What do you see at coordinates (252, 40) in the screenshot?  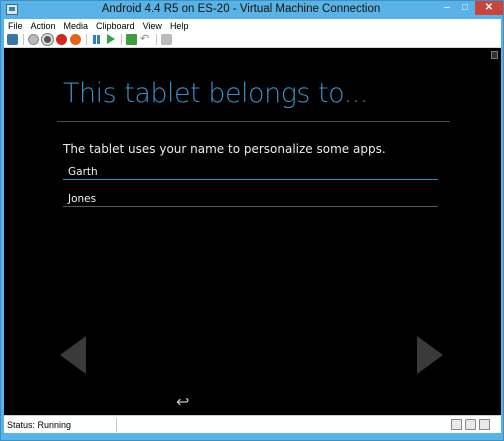 I see `toolbar: ↶` at bounding box center [252, 40].